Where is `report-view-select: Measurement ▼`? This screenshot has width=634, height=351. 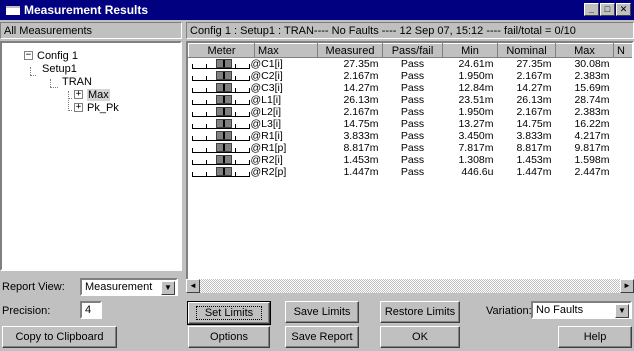 report-view-select: Measurement ▼ is located at coordinates (129, 287).